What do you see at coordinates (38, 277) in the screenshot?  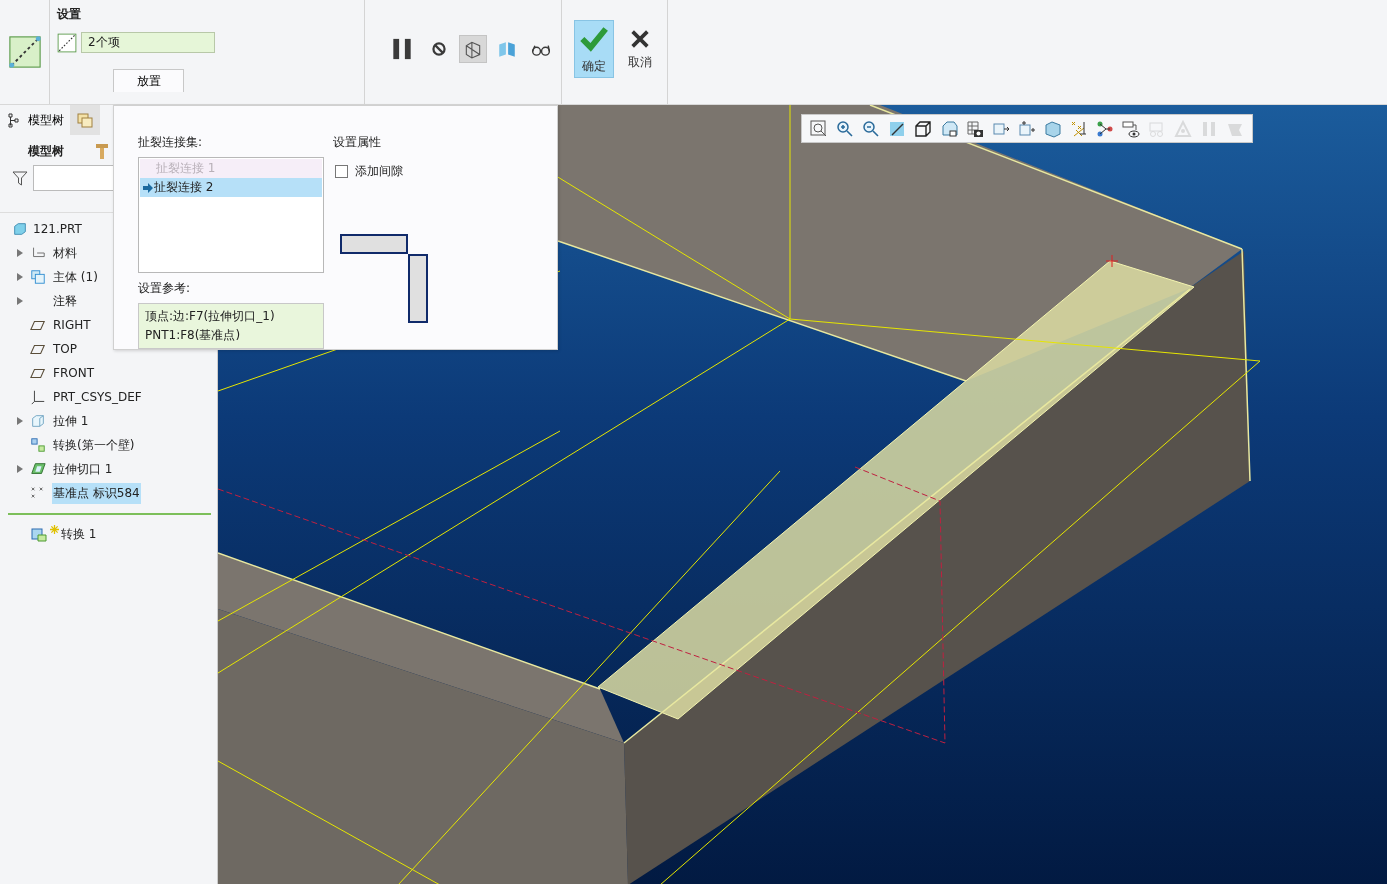 I see `body-icon` at bounding box center [38, 277].